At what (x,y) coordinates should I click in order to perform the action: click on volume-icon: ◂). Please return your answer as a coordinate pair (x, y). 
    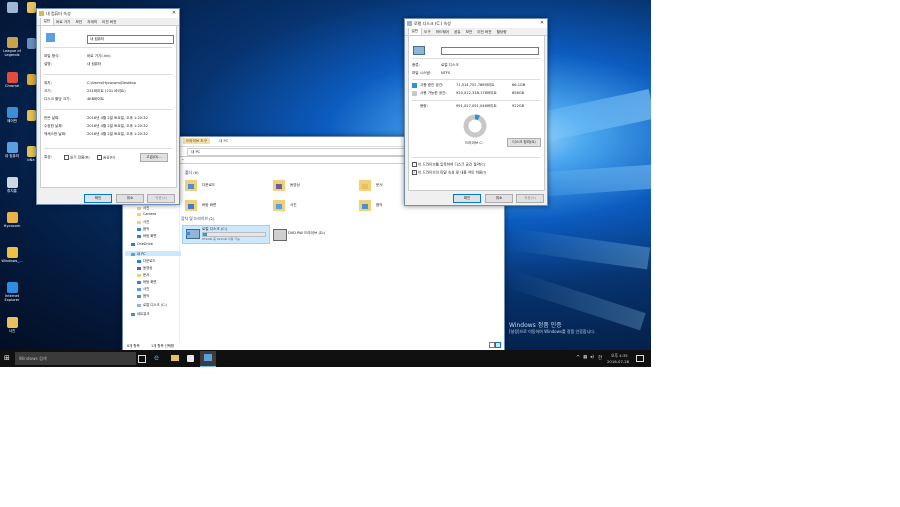
    Looking at the image, I should click on (592, 357).